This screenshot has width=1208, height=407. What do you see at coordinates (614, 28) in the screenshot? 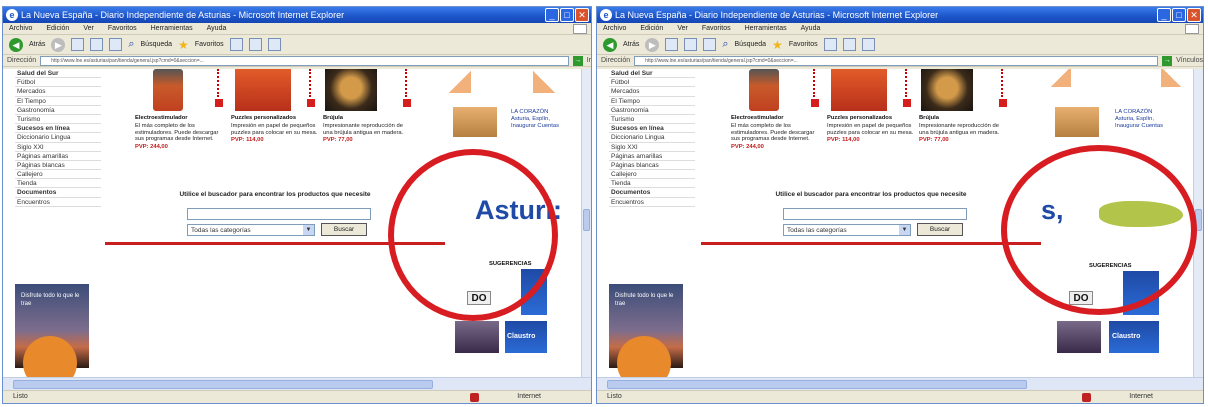
I see `menu-file: Archivo` at bounding box center [614, 28].